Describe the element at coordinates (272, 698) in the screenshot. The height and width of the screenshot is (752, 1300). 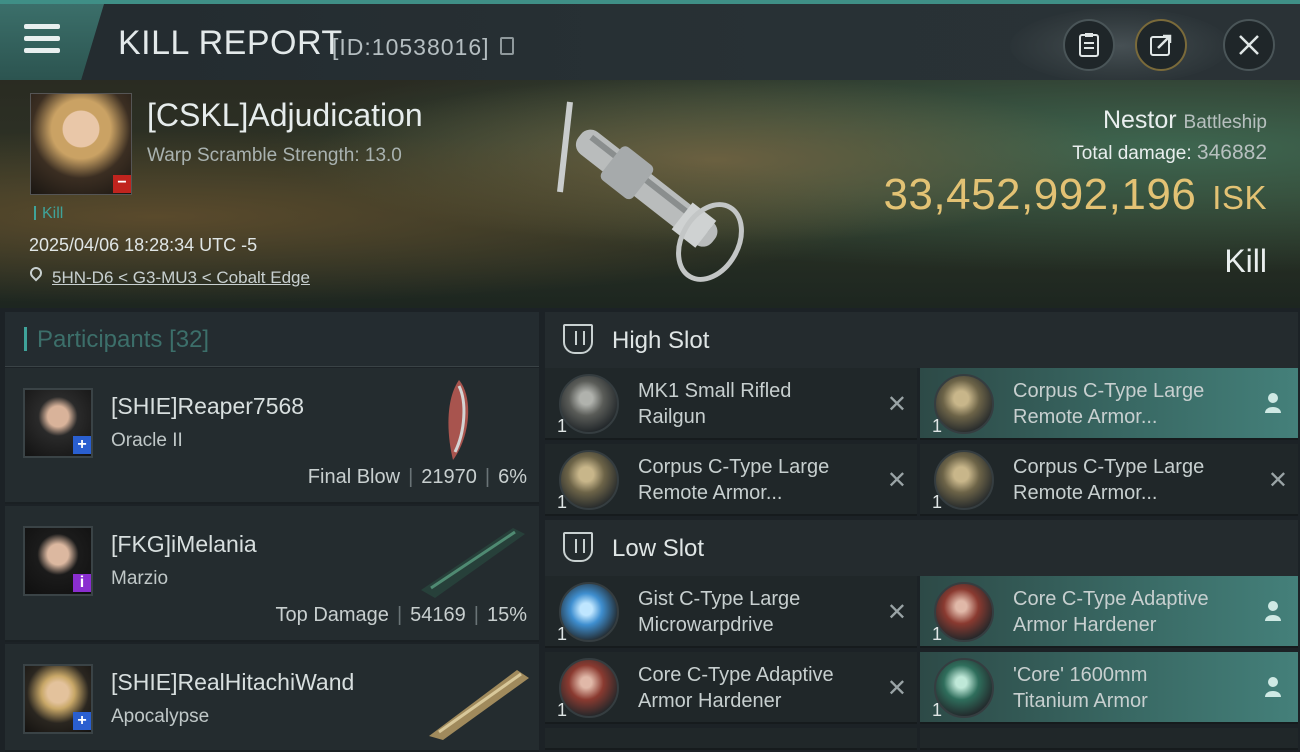
I see `participant-row: + [SHIE]RealHitachiWand Apocalypse` at that location.